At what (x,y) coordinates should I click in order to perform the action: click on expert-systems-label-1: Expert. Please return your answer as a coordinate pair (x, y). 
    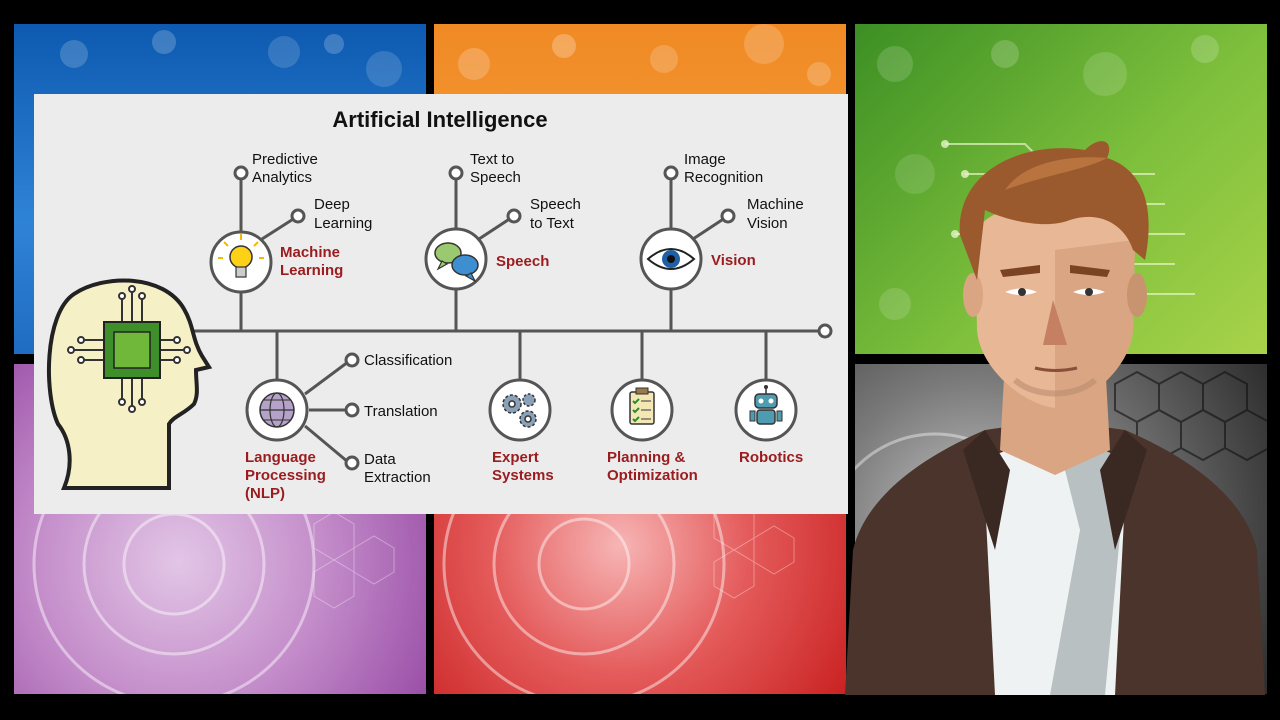
    Looking at the image, I should click on (515, 457).